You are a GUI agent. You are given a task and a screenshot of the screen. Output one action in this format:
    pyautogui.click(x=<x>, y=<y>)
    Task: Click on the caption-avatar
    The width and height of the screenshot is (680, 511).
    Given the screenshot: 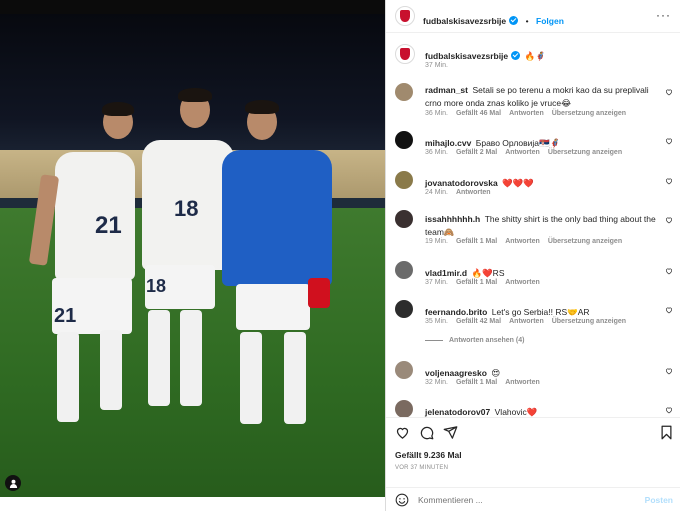 What is the action you would take?
    pyautogui.click(x=405, y=54)
    